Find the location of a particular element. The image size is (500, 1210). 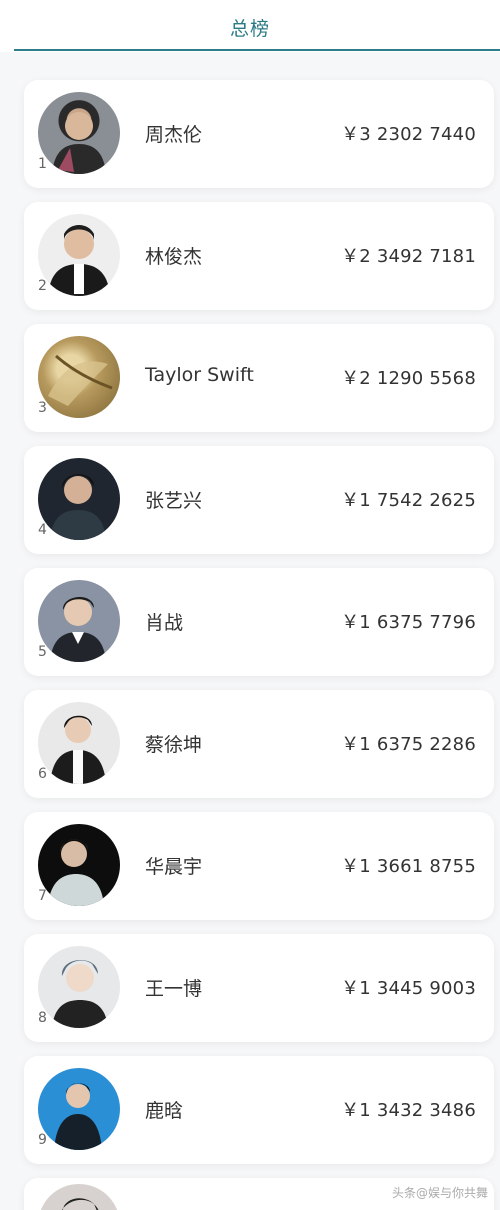

artist-name: Taylor Swift is located at coordinates (199, 375).